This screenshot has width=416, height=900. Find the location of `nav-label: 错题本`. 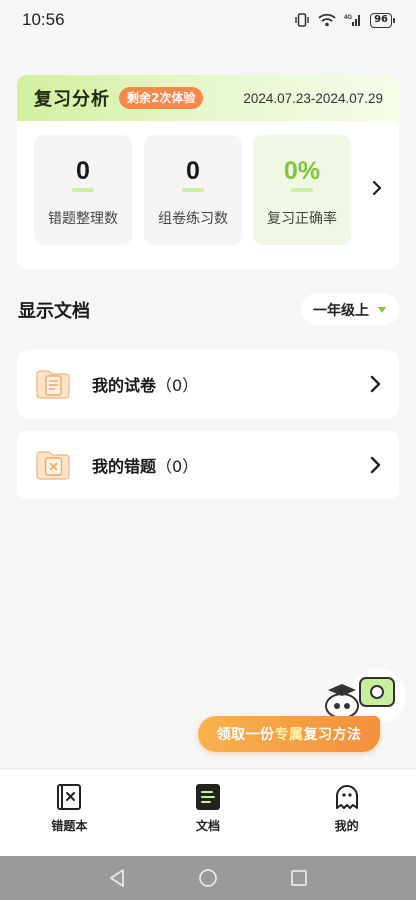

nav-label: 错题本 is located at coordinates (69, 826).